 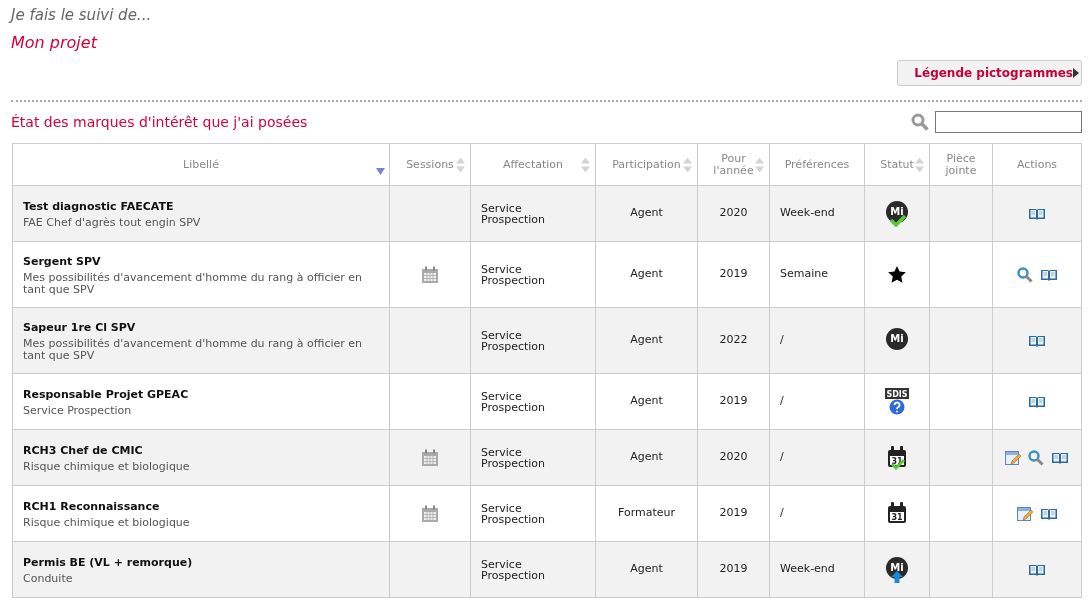 What do you see at coordinates (201, 213) in the screenshot?
I see `title-cell: Test diagnostic FAECATE FAE Chef d'agrès tout engin SPV` at bounding box center [201, 213].